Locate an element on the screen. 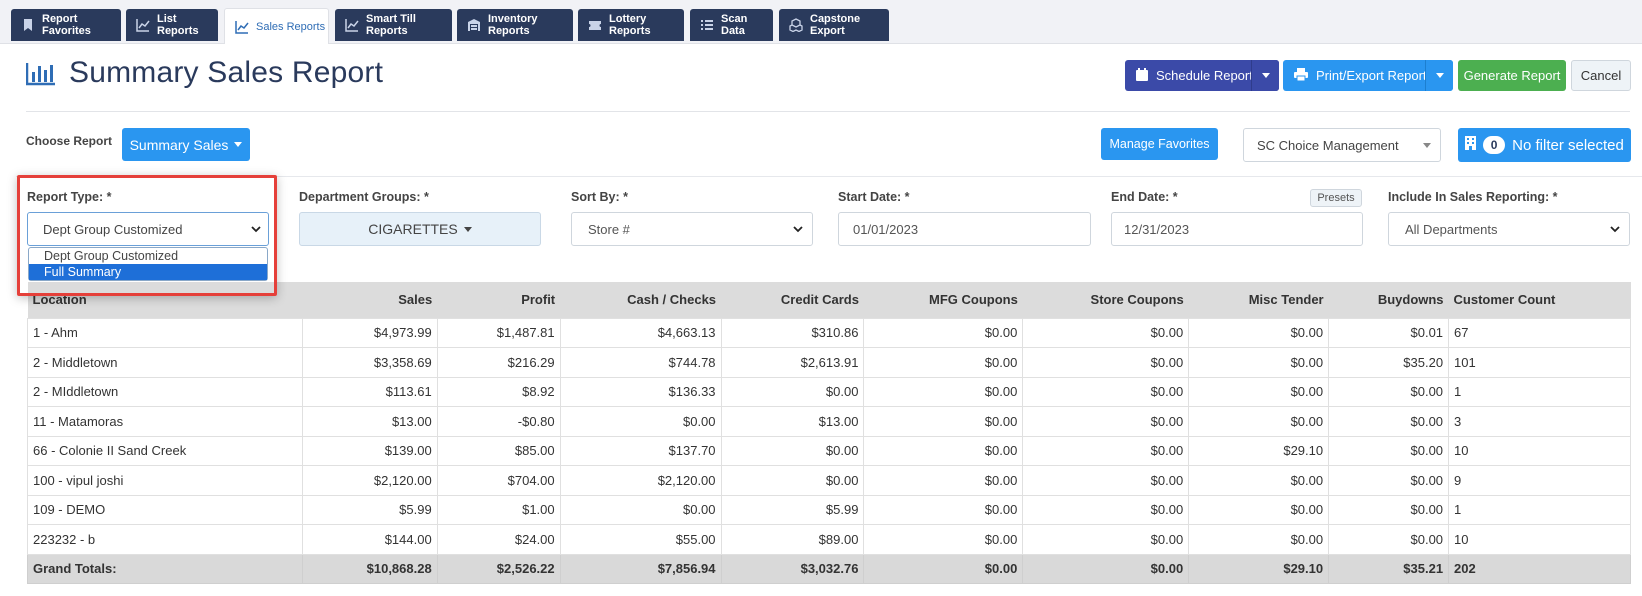 This screenshot has height=596, width=1642. schedule-dropdown-toggle is located at coordinates (1265, 75).